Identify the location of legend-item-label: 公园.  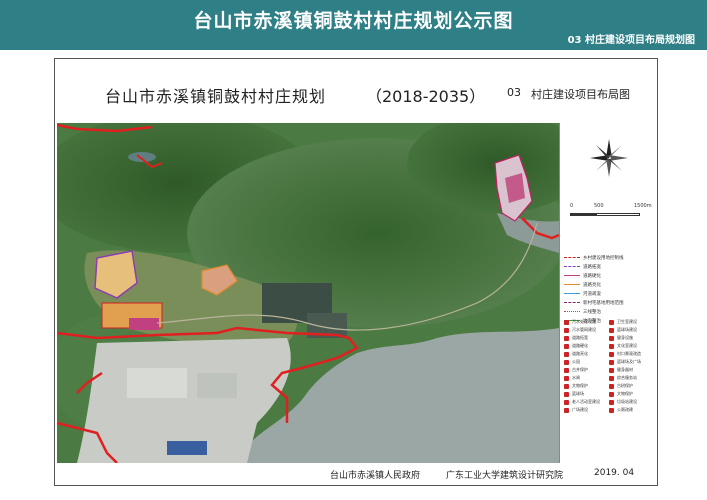
(576, 361).